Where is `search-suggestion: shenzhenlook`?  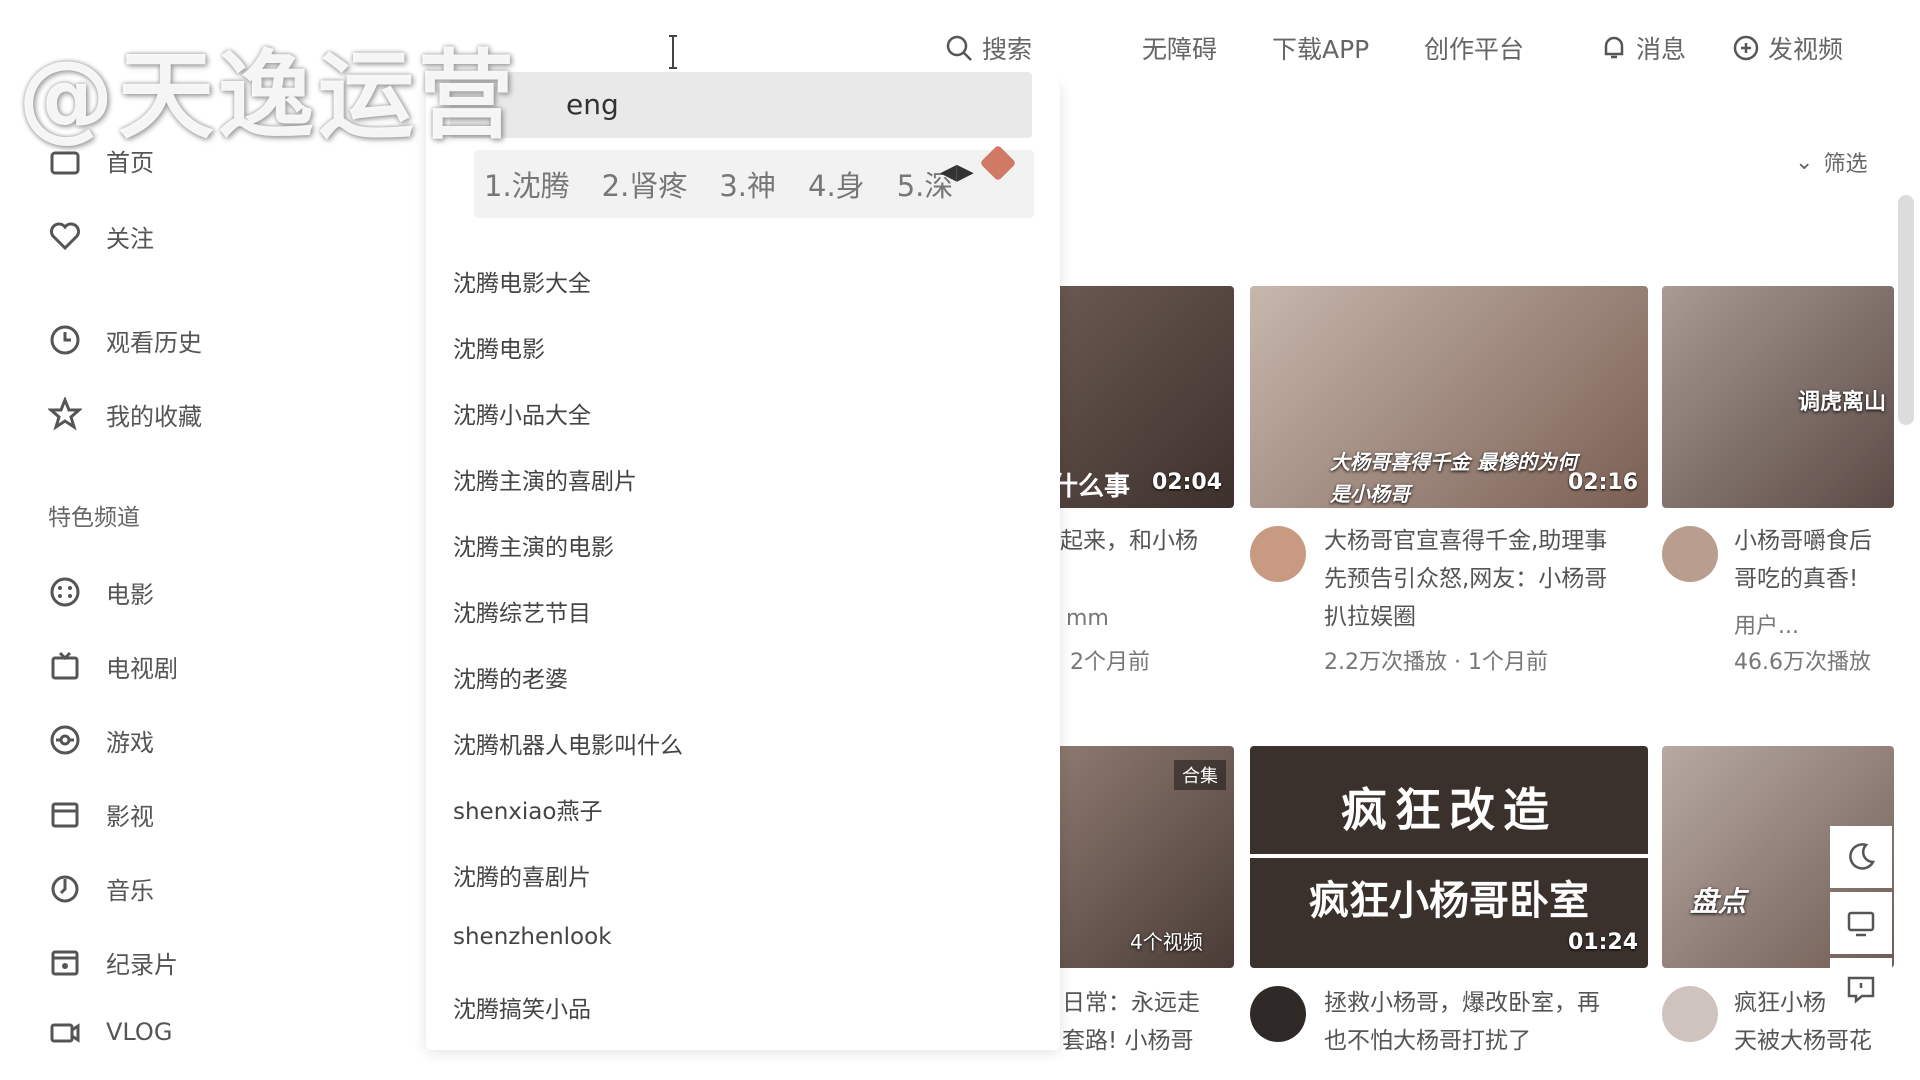
search-suggestion: shenzhenlook is located at coordinates (532, 937).